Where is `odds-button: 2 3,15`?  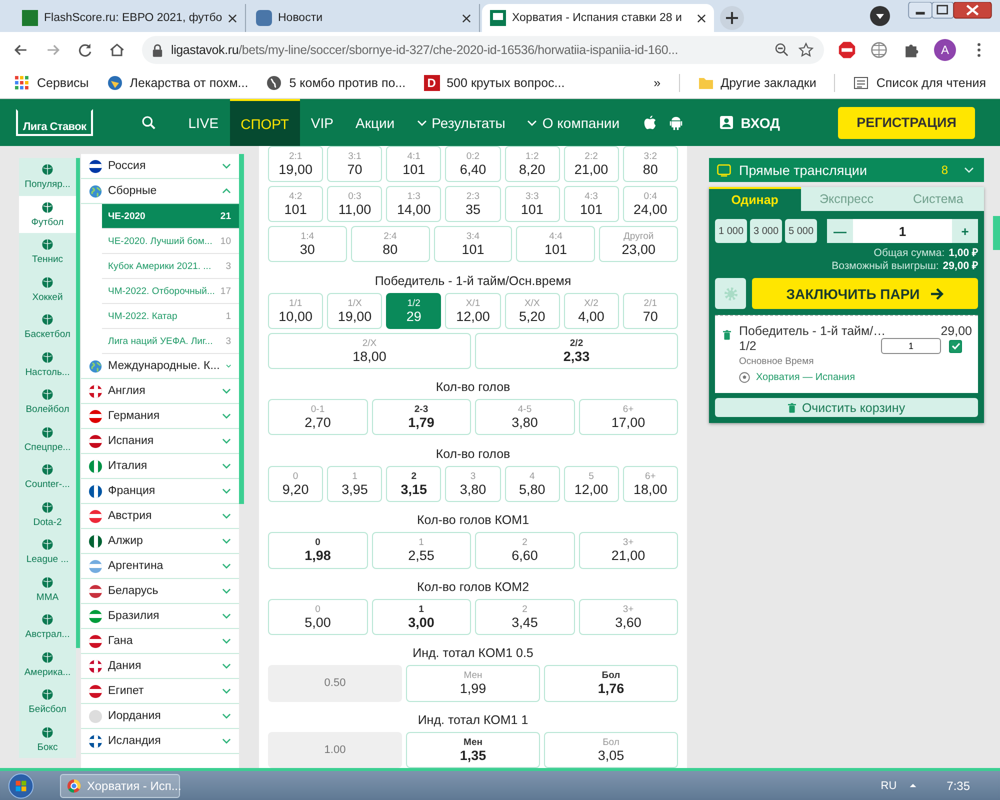
odds-button: 2 3,15 is located at coordinates (414, 484).